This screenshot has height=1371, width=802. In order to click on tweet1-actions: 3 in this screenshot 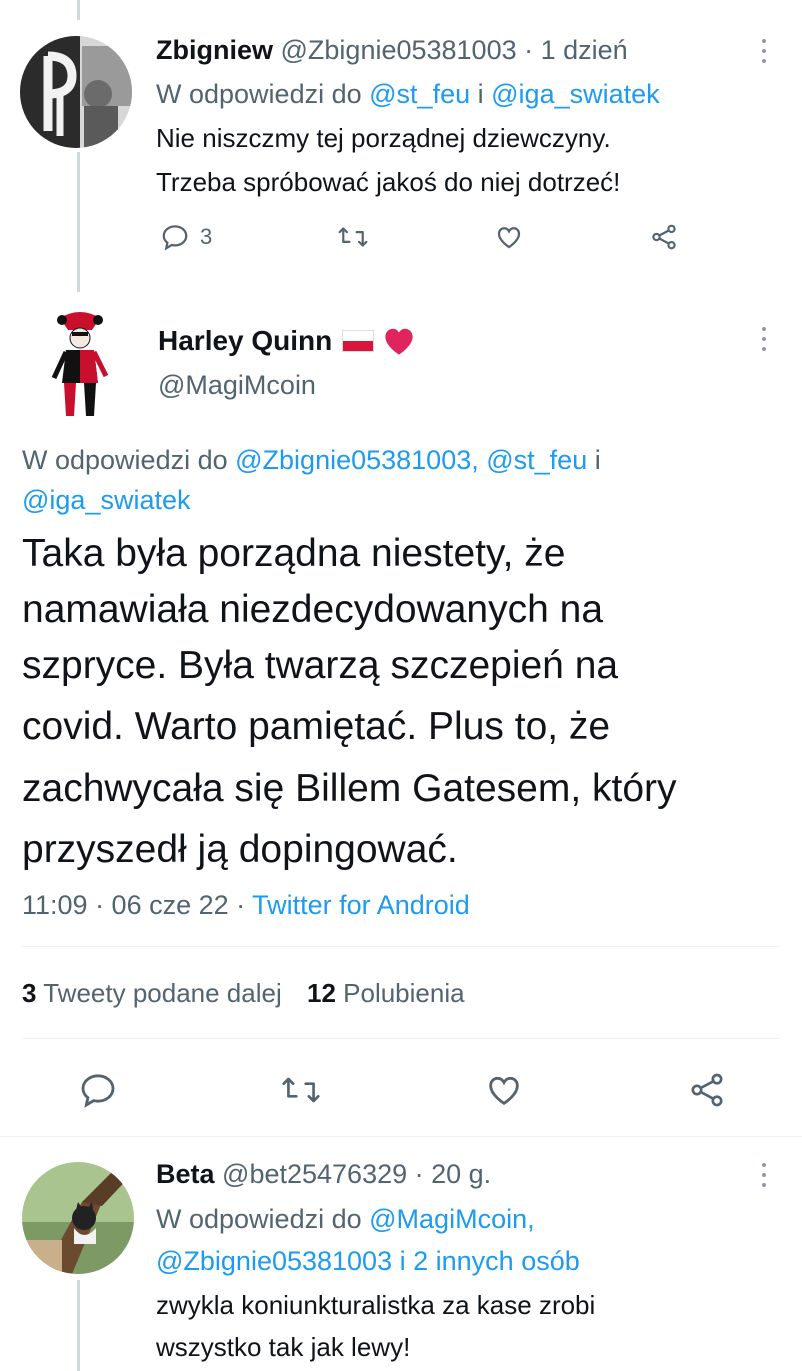, I will do `click(420, 237)`.